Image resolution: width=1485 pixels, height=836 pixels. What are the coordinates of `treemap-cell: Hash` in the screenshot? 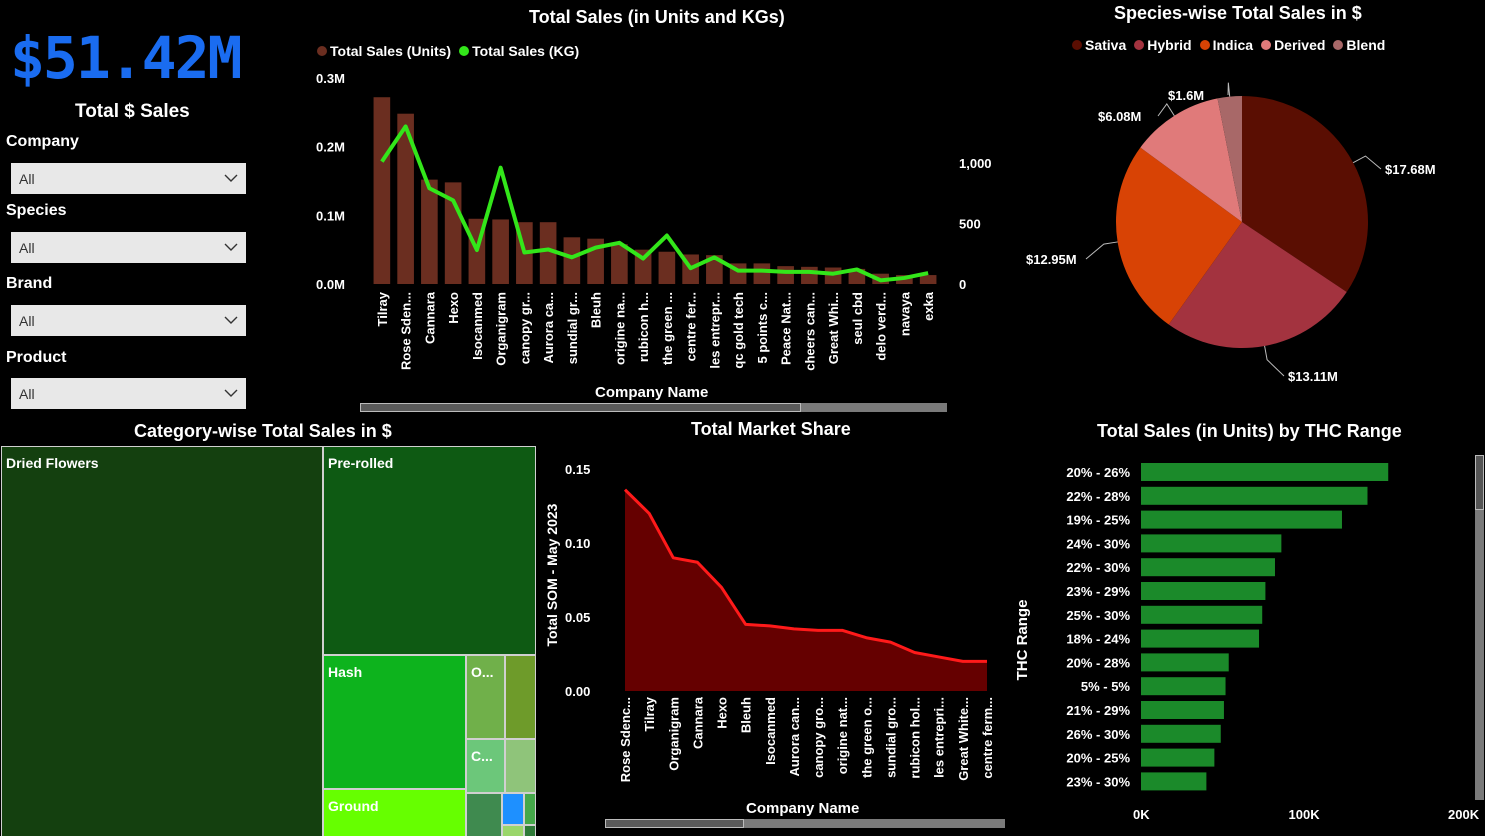 It's located at (394, 722).